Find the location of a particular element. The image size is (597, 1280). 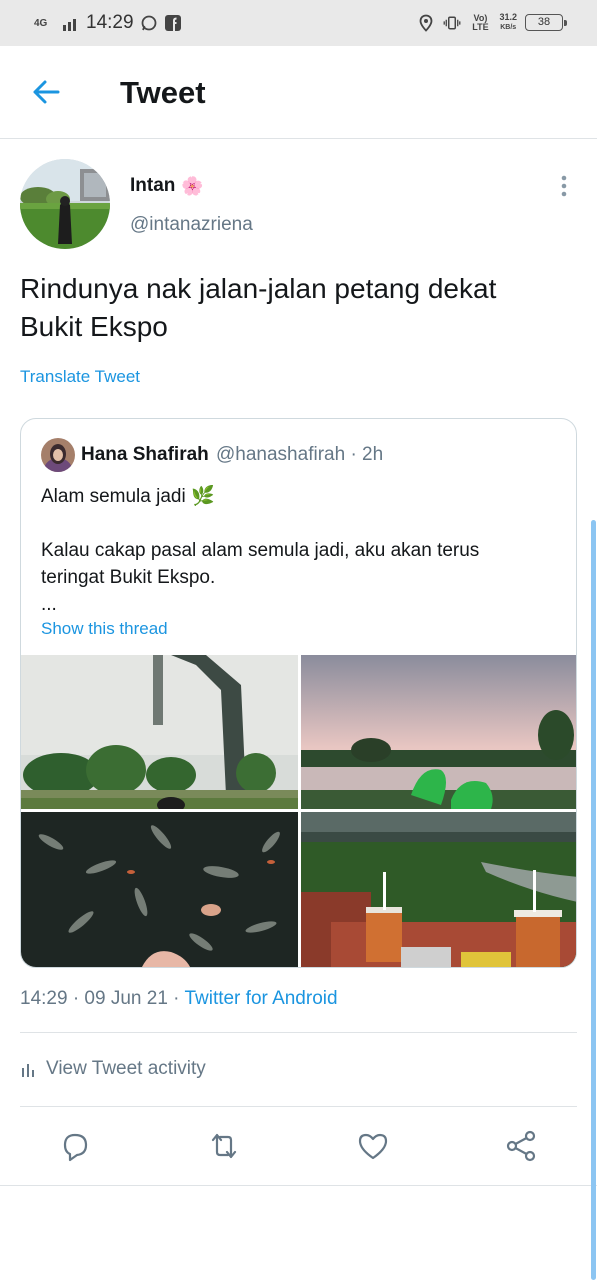

signal-icon is located at coordinates (69, 25).